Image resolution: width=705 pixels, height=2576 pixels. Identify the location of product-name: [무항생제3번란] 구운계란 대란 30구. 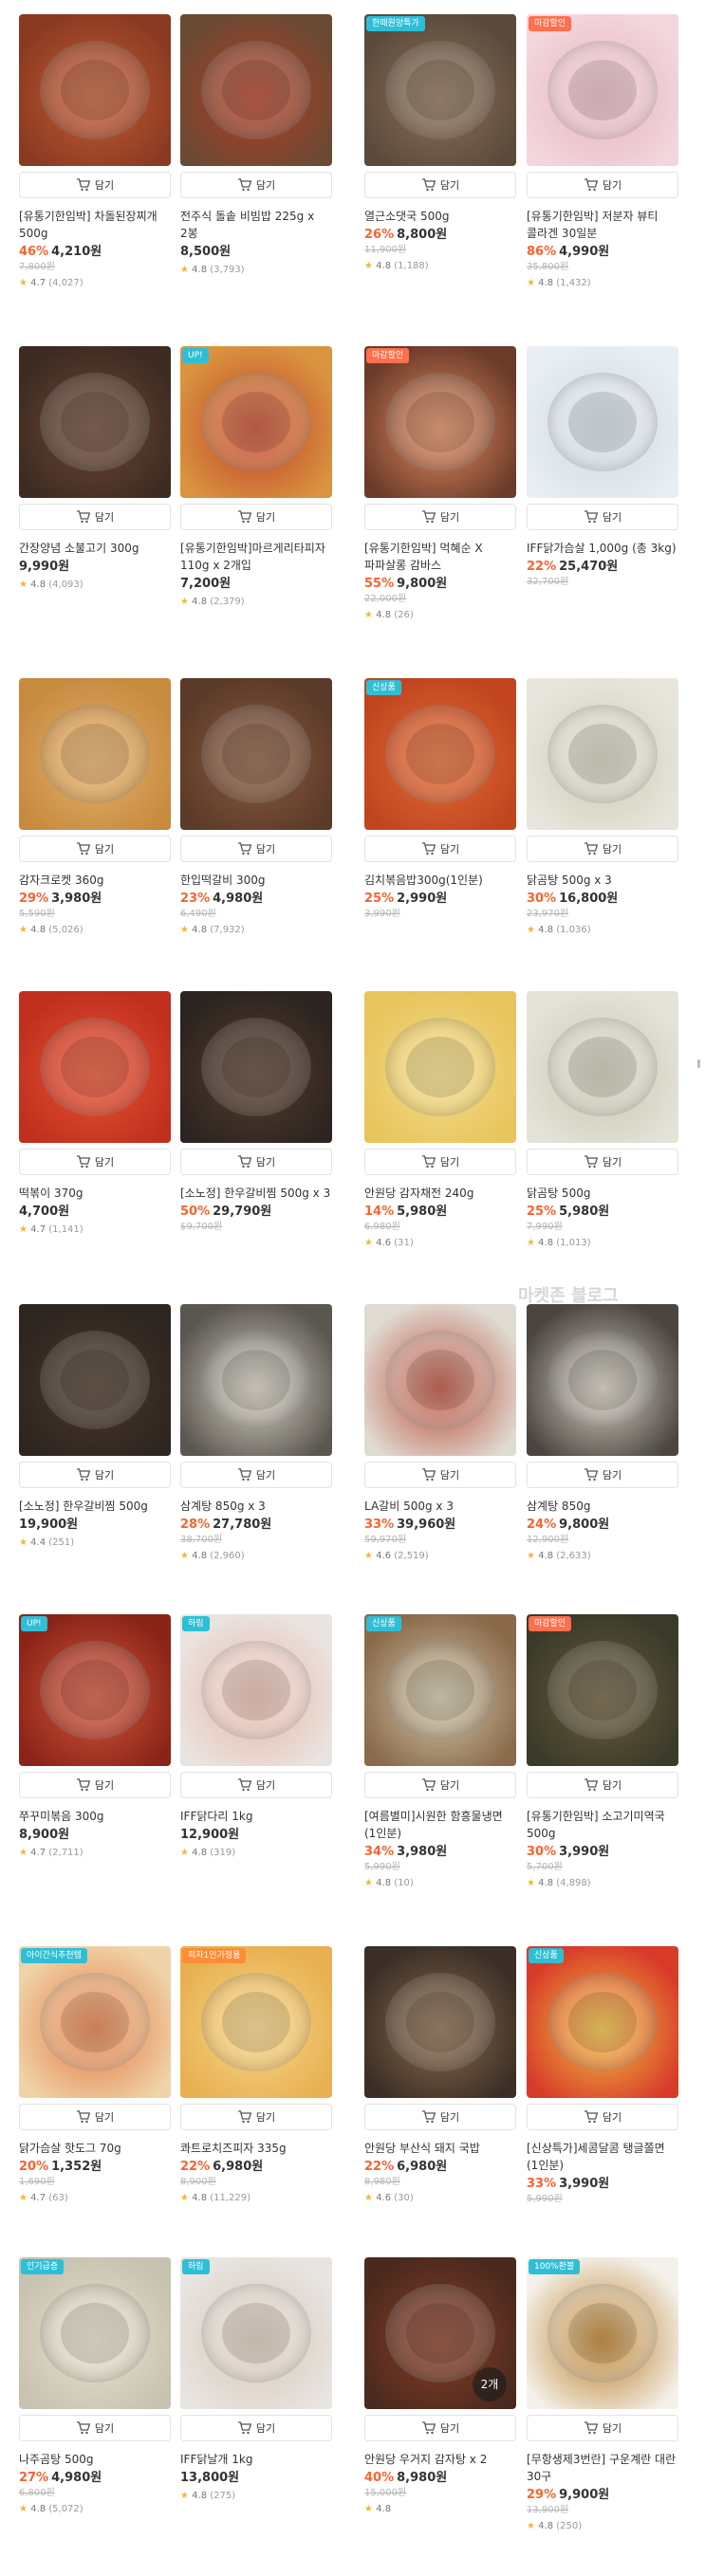
(603, 2468).